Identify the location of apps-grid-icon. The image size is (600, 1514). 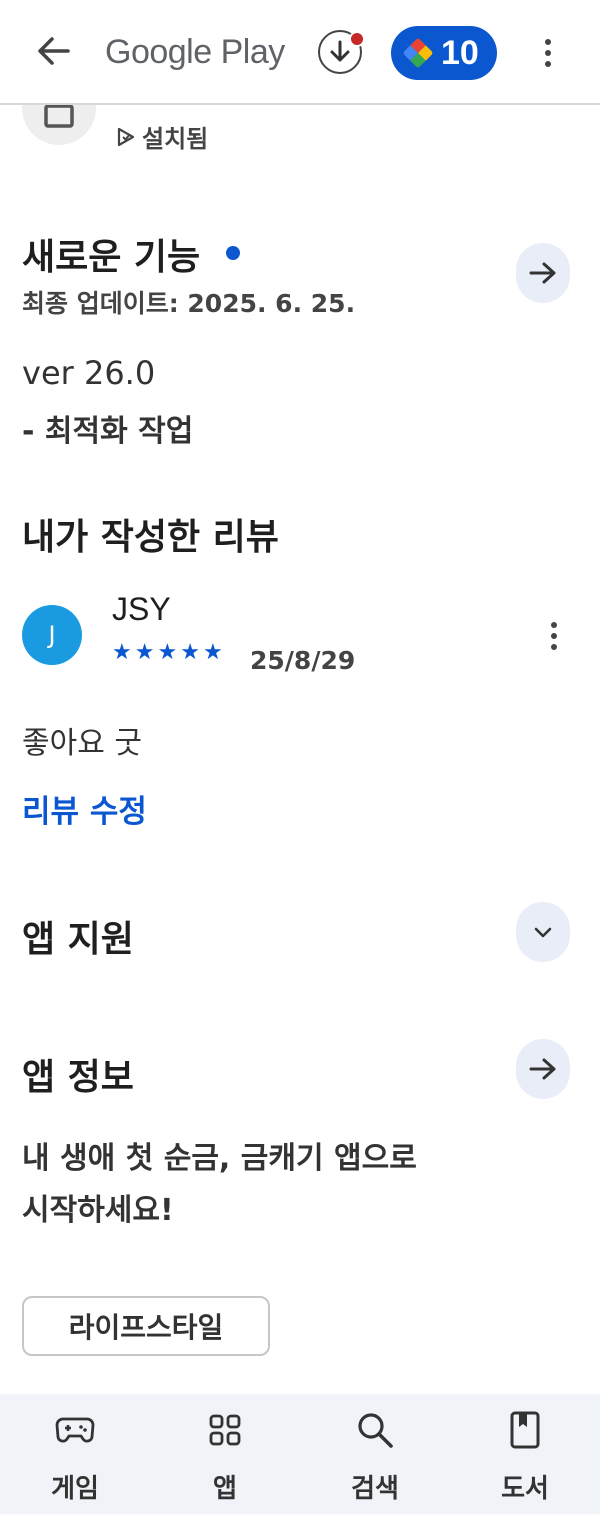
(225, 1430).